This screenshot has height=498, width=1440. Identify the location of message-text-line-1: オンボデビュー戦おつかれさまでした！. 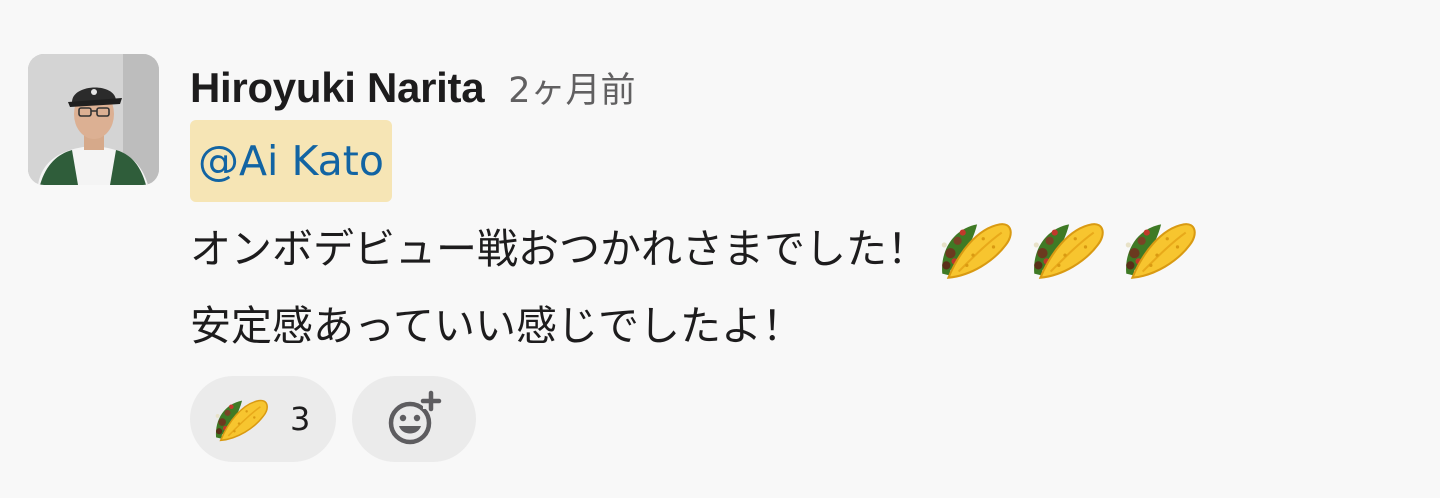
(694, 249).